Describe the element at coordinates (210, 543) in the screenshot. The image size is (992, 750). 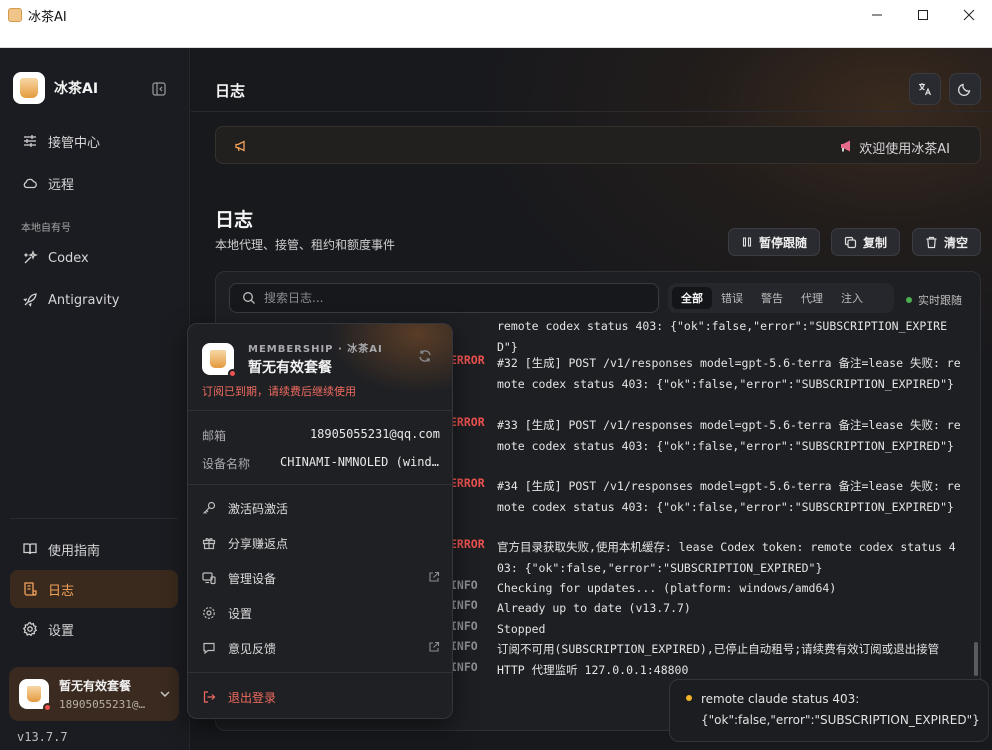
I see `gift-icon` at that location.